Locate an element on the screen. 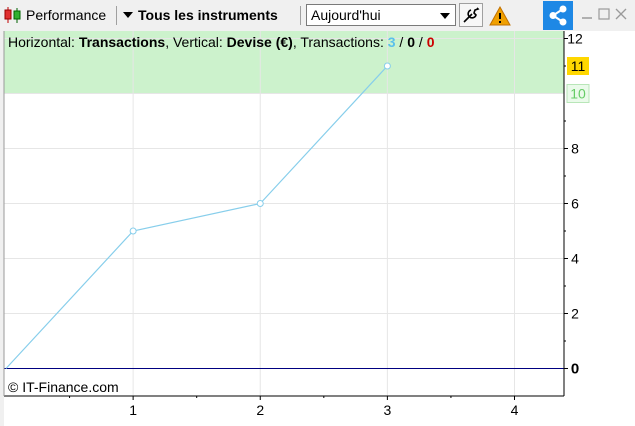  x-tick-label: 3 is located at coordinates (387, 410).